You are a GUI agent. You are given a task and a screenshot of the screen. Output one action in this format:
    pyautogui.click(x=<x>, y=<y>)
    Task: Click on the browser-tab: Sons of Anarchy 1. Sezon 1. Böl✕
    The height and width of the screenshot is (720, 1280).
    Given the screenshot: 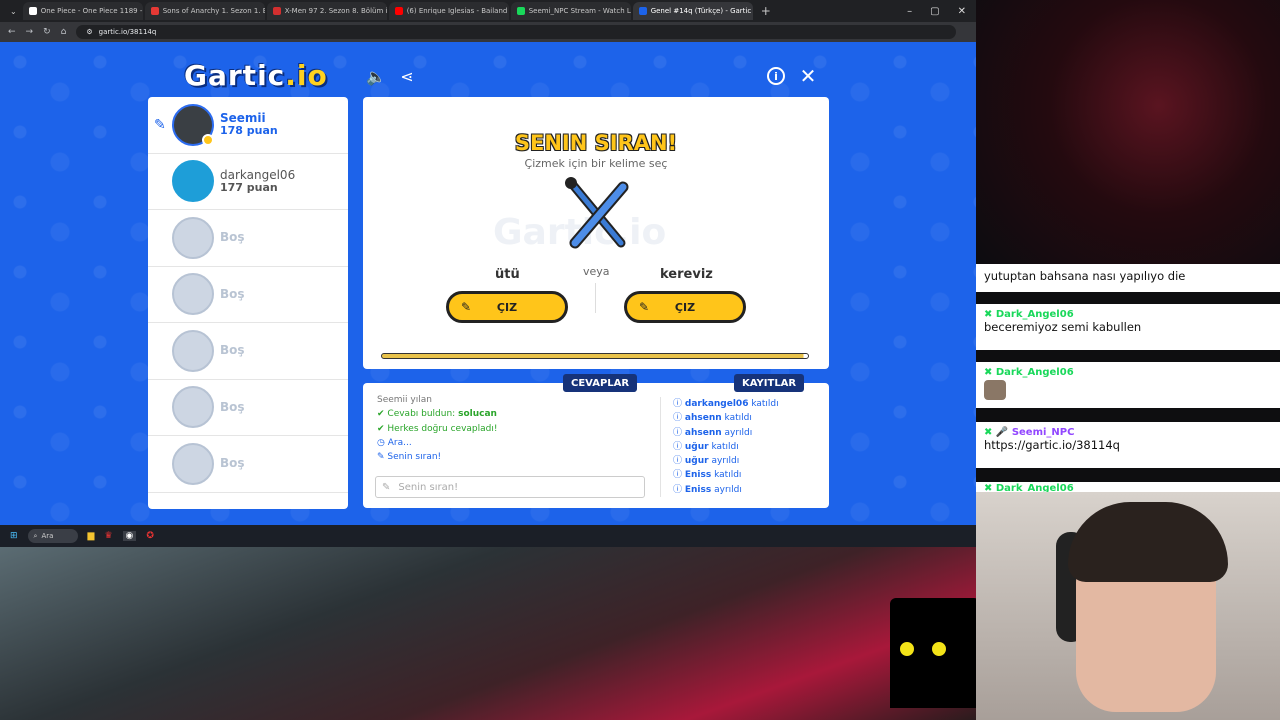 What is the action you would take?
    pyautogui.click(x=204, y=11)
    